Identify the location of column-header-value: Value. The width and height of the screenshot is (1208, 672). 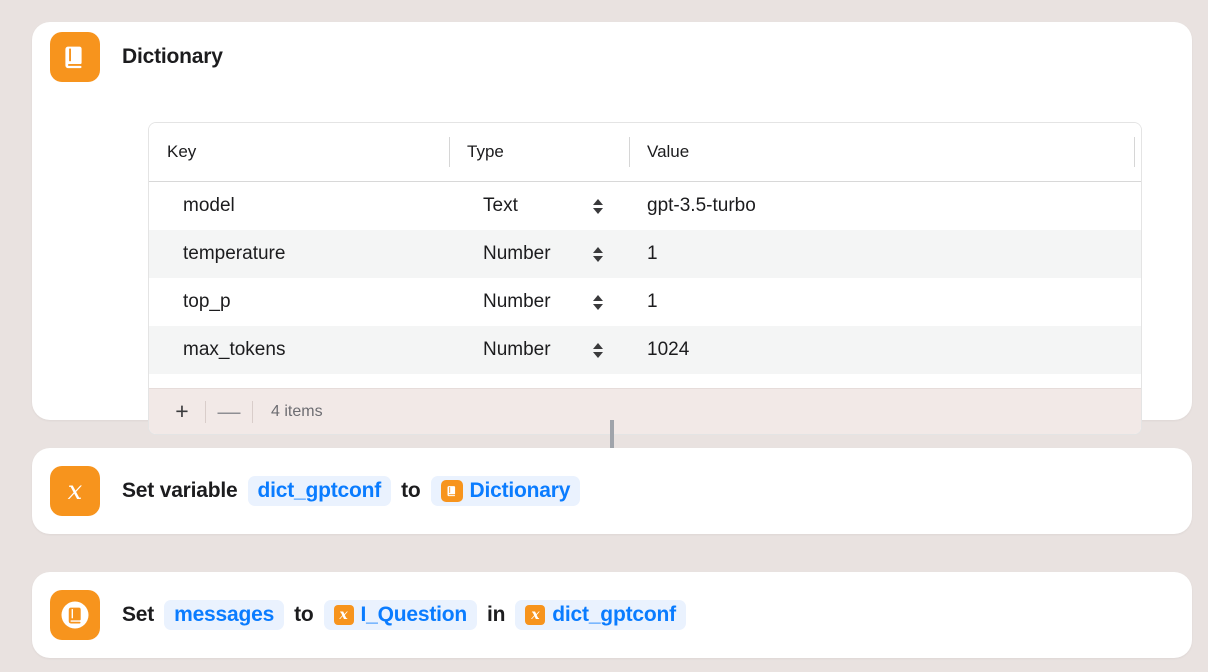
(885, 152).